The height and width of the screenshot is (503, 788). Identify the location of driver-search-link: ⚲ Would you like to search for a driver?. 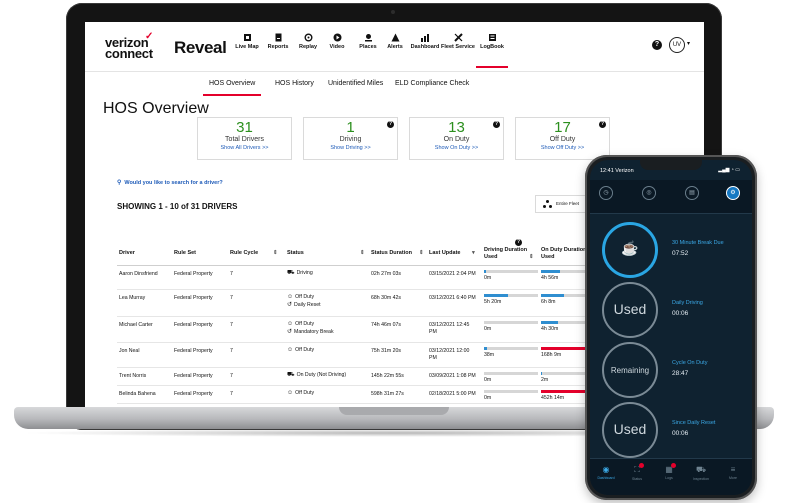
(170, 182).